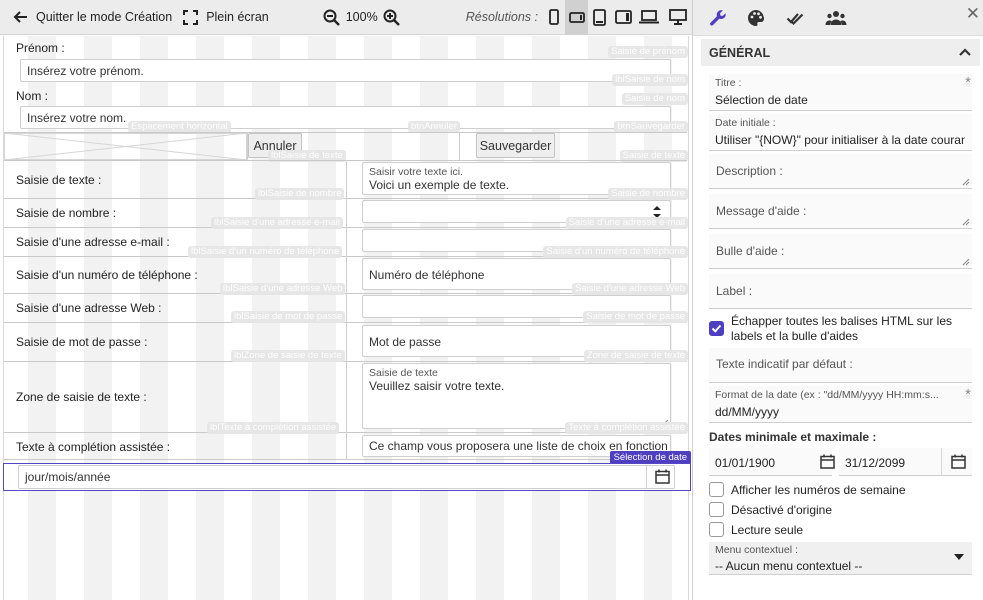 The height and width of the screenshot is (600, 983). What do you see at coordinates (93, 242) in the screenshot?
I see `saisie-email-label: Saisie d'une adresse e-mail :` at bounding box center [93, 242].